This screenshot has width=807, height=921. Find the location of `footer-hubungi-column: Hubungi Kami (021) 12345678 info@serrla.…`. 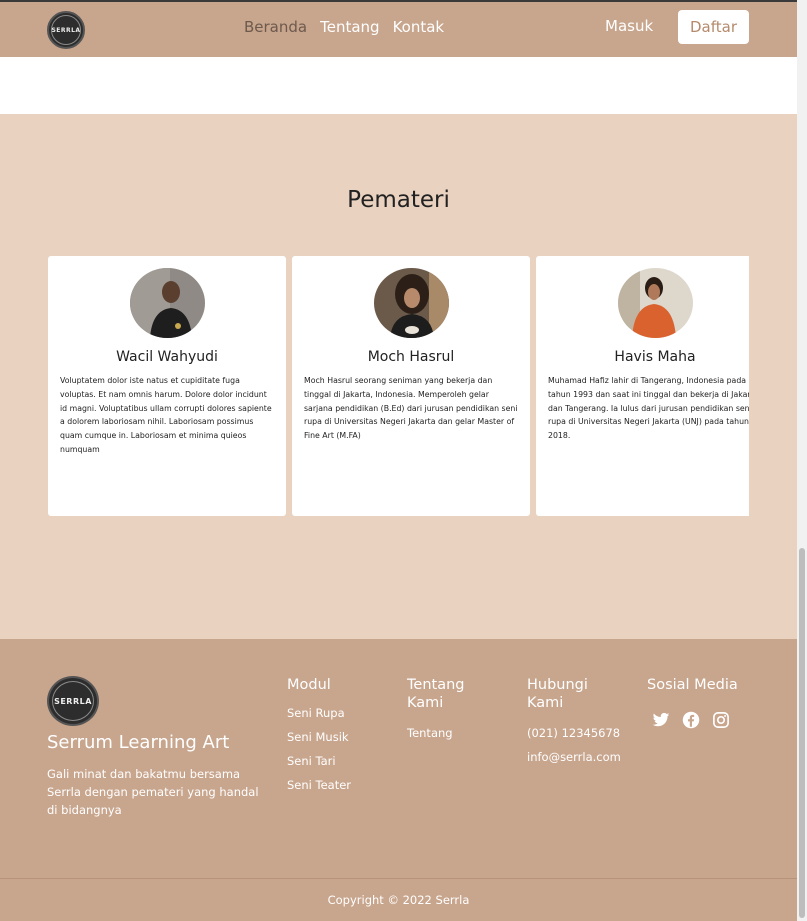

footer-hubungi-column: Hubungi Kami (021) 12345678 info@serrla.… is located at coordinates (582, 720).